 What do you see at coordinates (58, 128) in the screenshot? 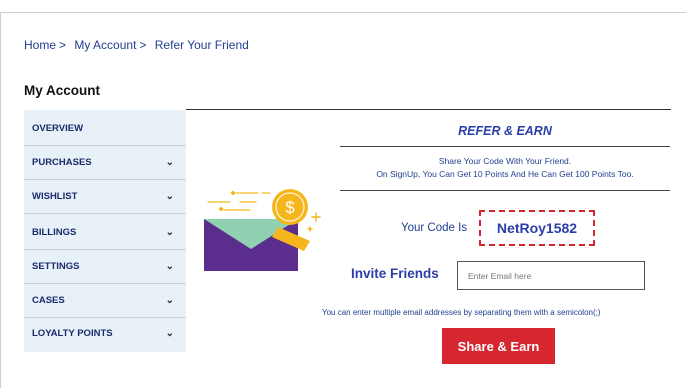
I see `sidebar-item-label: OVERVIEW` at bounding box center [58, 128].